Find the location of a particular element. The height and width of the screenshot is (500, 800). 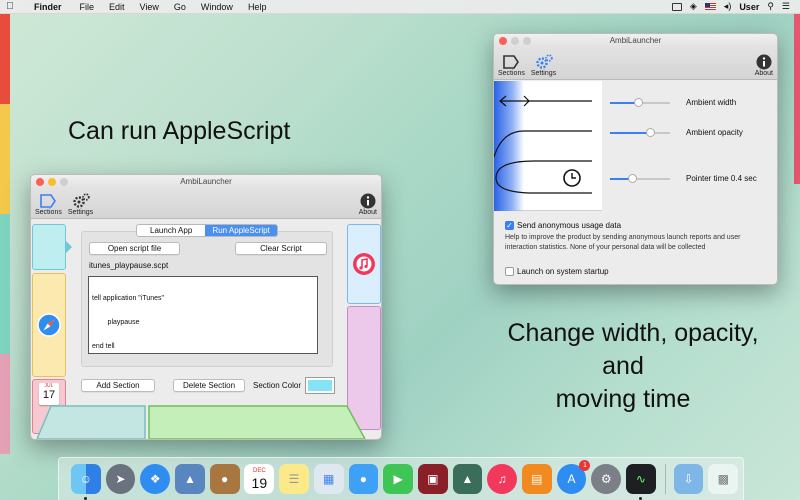

section-preview-bottom is located at coordinates (201, 422).